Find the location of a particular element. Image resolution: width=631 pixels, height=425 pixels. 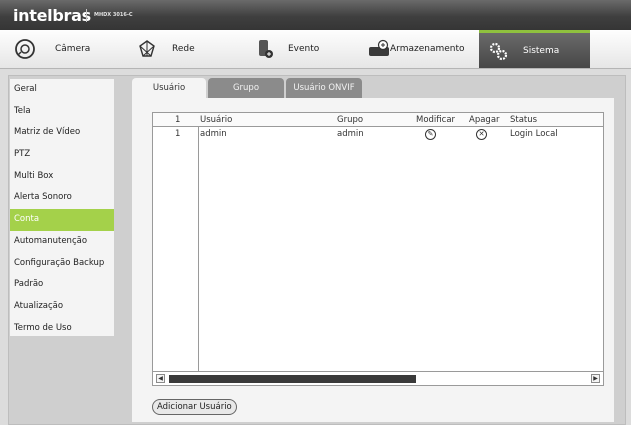

nav-system: Sistema is located at coordinates (534, 49).